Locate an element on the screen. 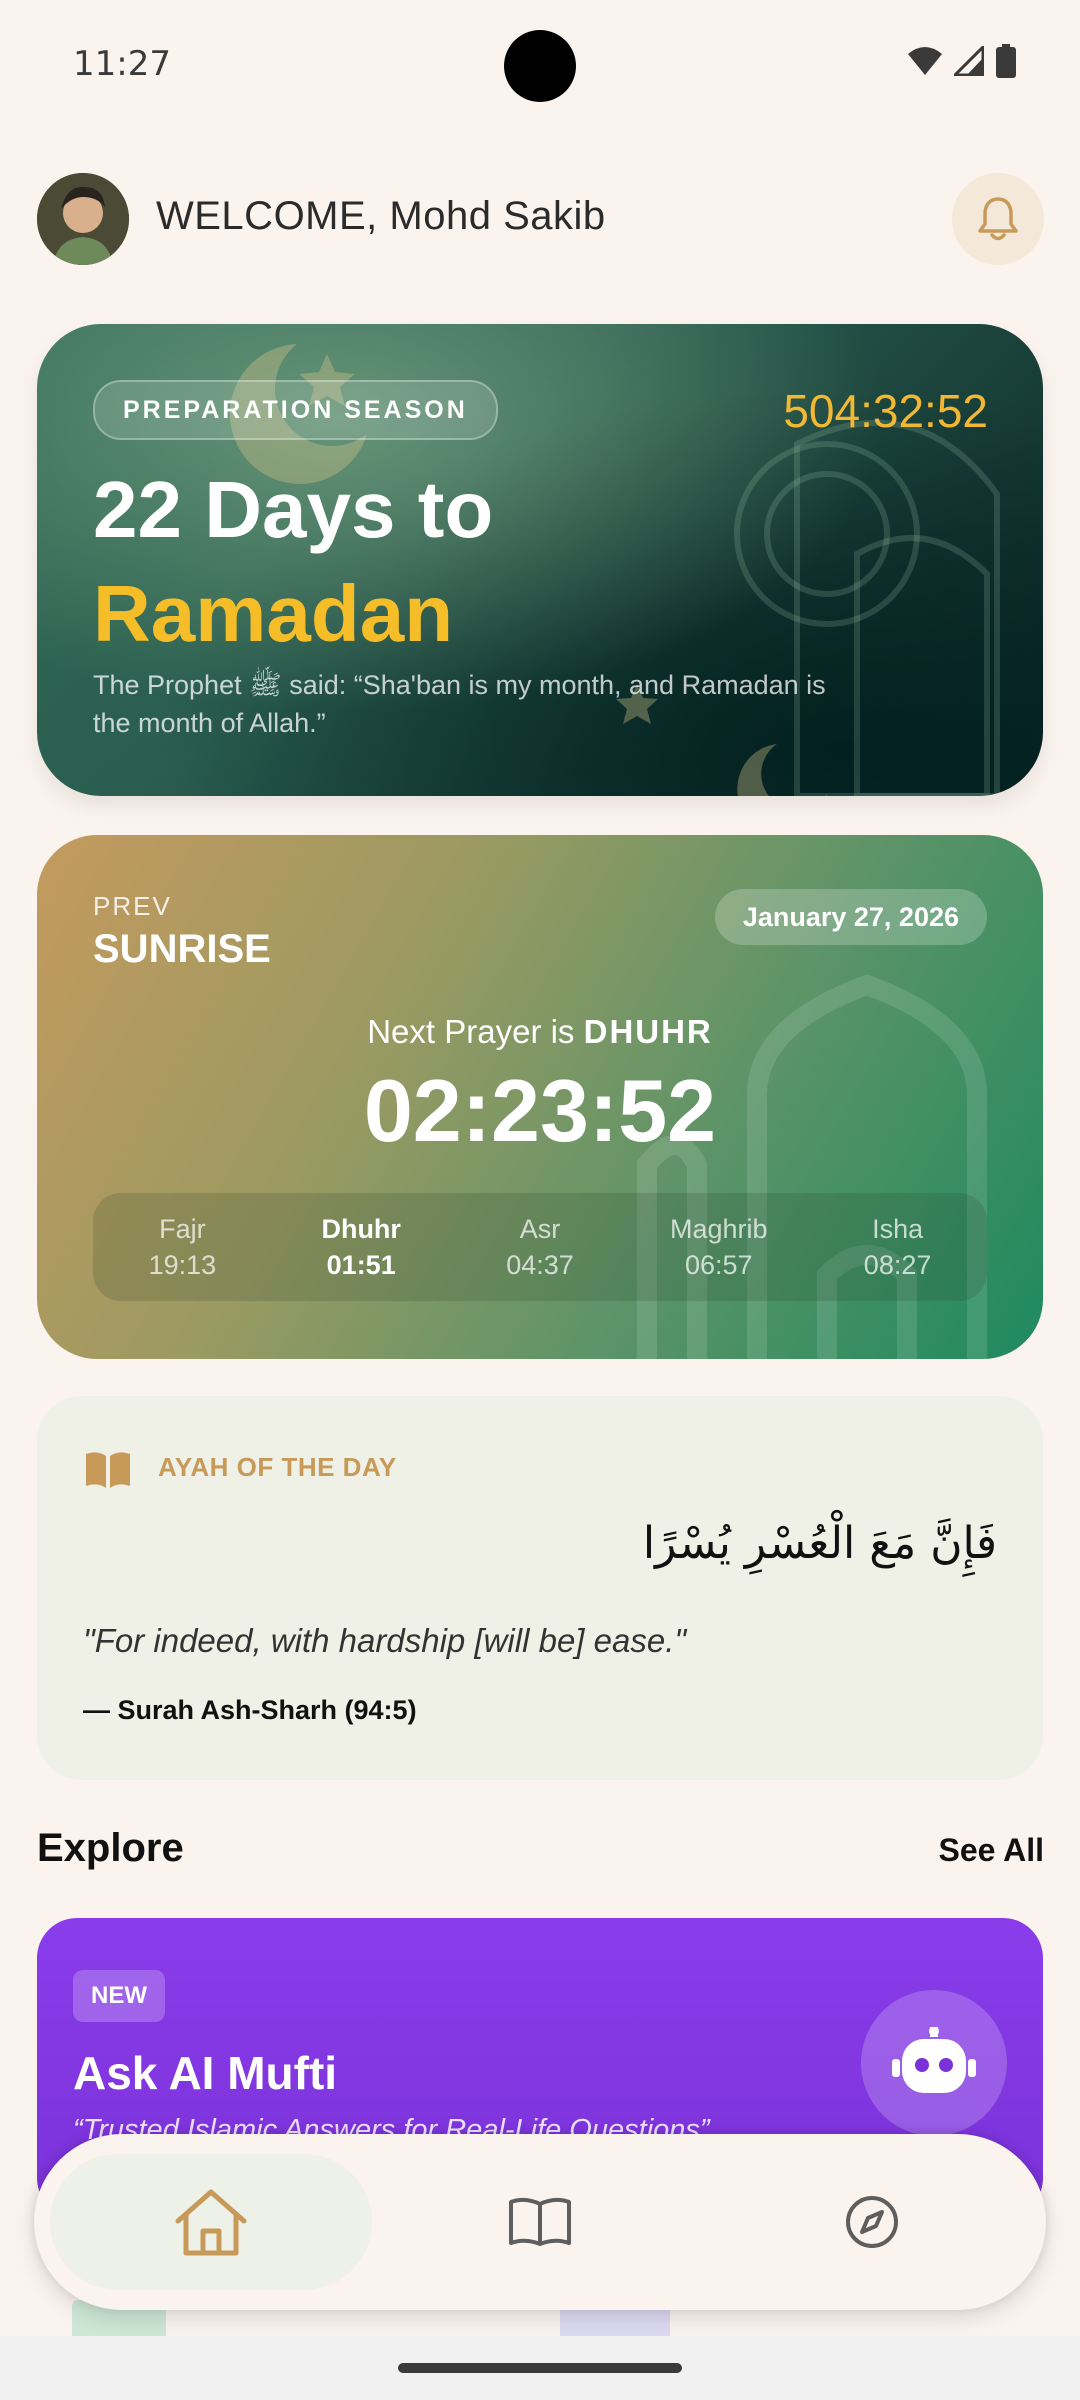  avatar is located at coordinates (83, 219).